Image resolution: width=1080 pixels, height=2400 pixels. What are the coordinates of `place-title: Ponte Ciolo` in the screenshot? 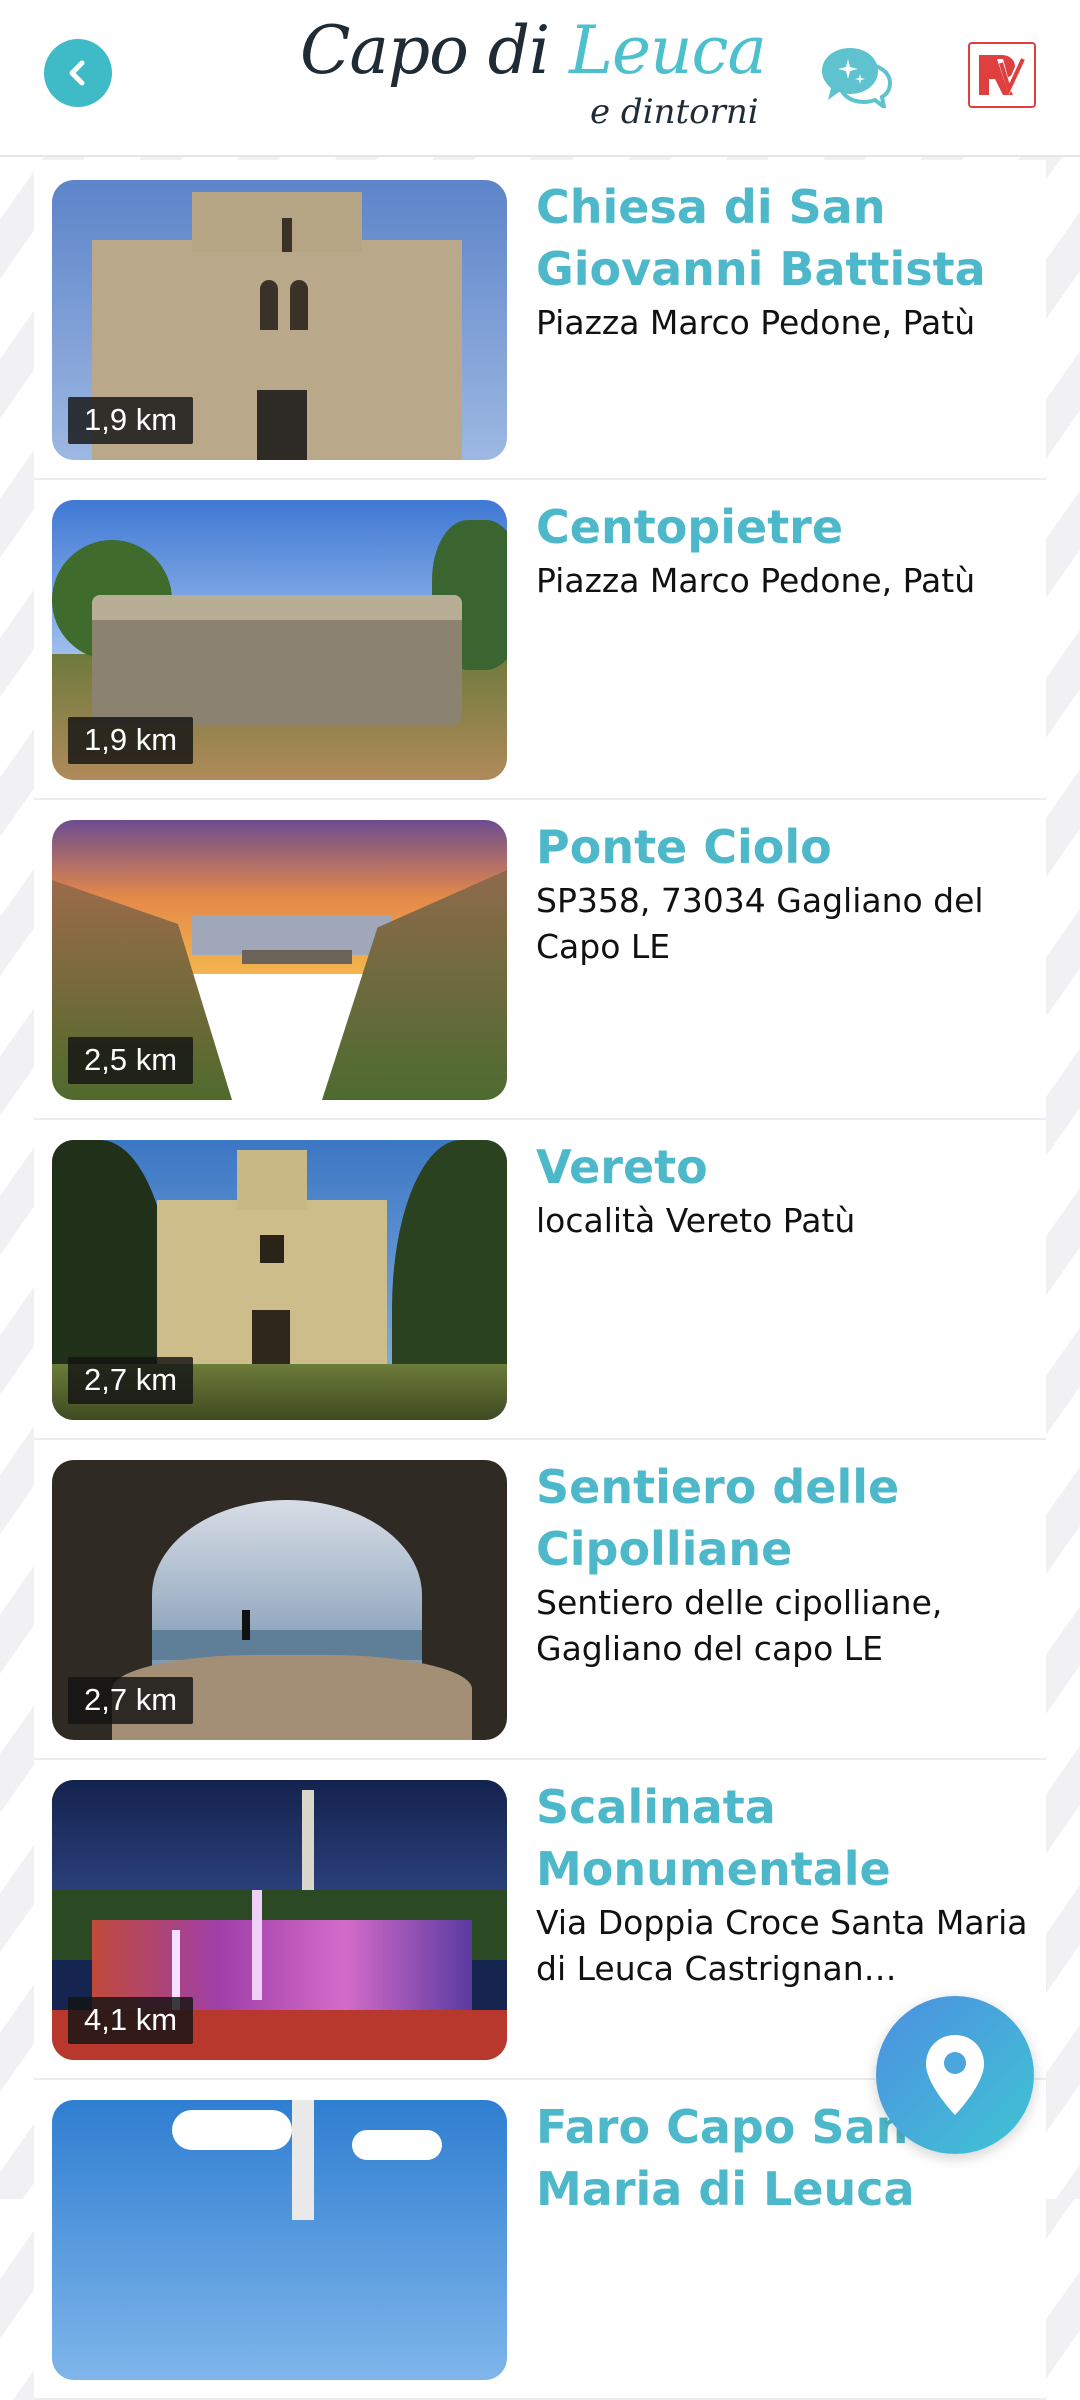 It's located at (684, 847).